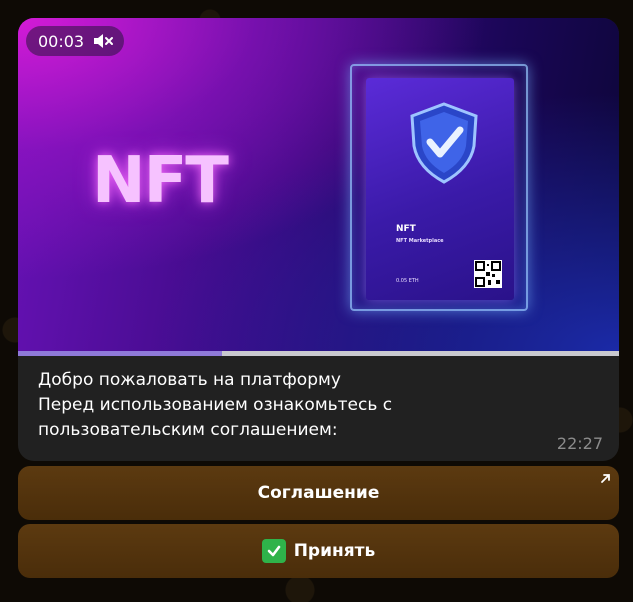 The image size is (633, 602). What do you see at coordinates (488, 274) in the screenshot?
I see `qr-code-icon` at bounding box center [488, 274].